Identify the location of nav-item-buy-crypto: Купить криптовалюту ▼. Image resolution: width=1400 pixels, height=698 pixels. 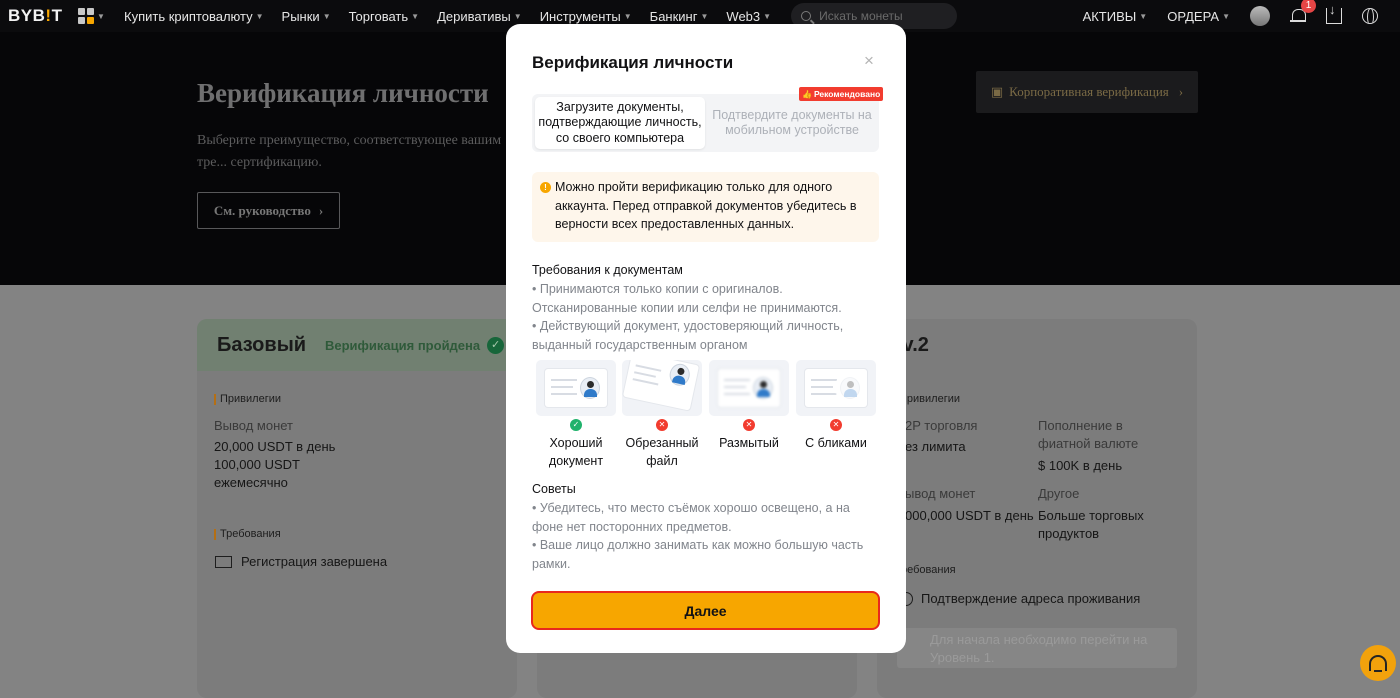
(194, 16).